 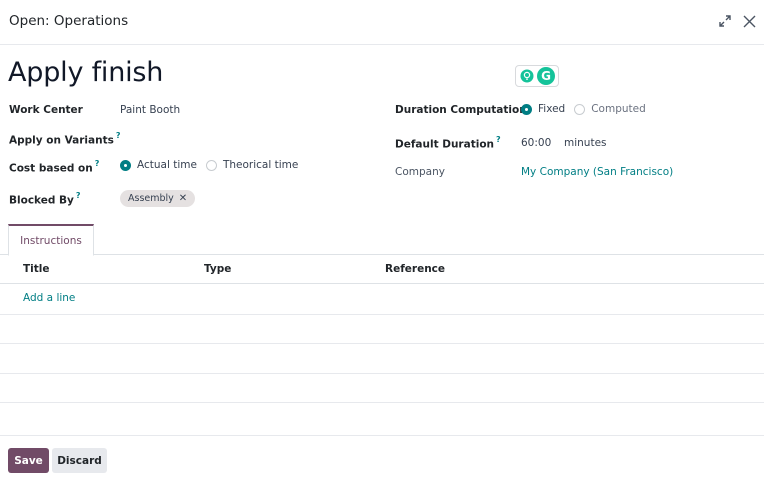 I want to click on record-name: Apply finish, so click(x=85, y=72).